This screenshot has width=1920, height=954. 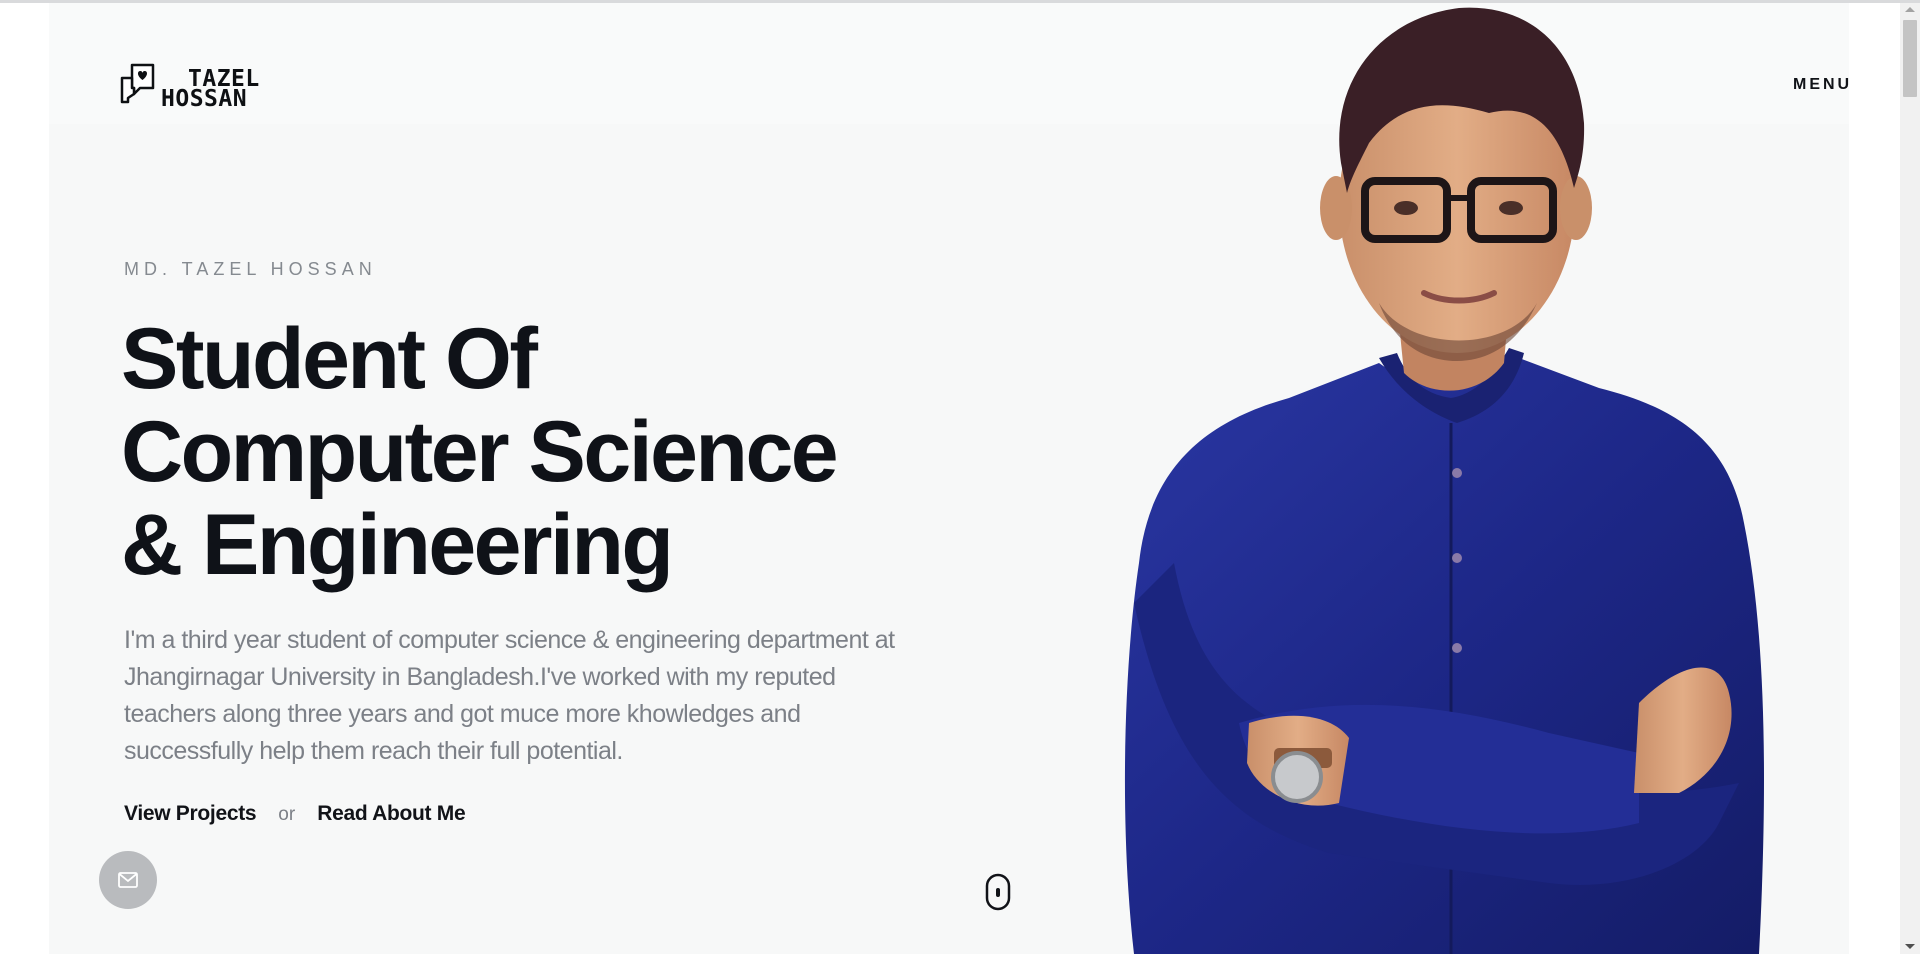 I want to click on menu-button: MENU, so click(x=1821, y=85).